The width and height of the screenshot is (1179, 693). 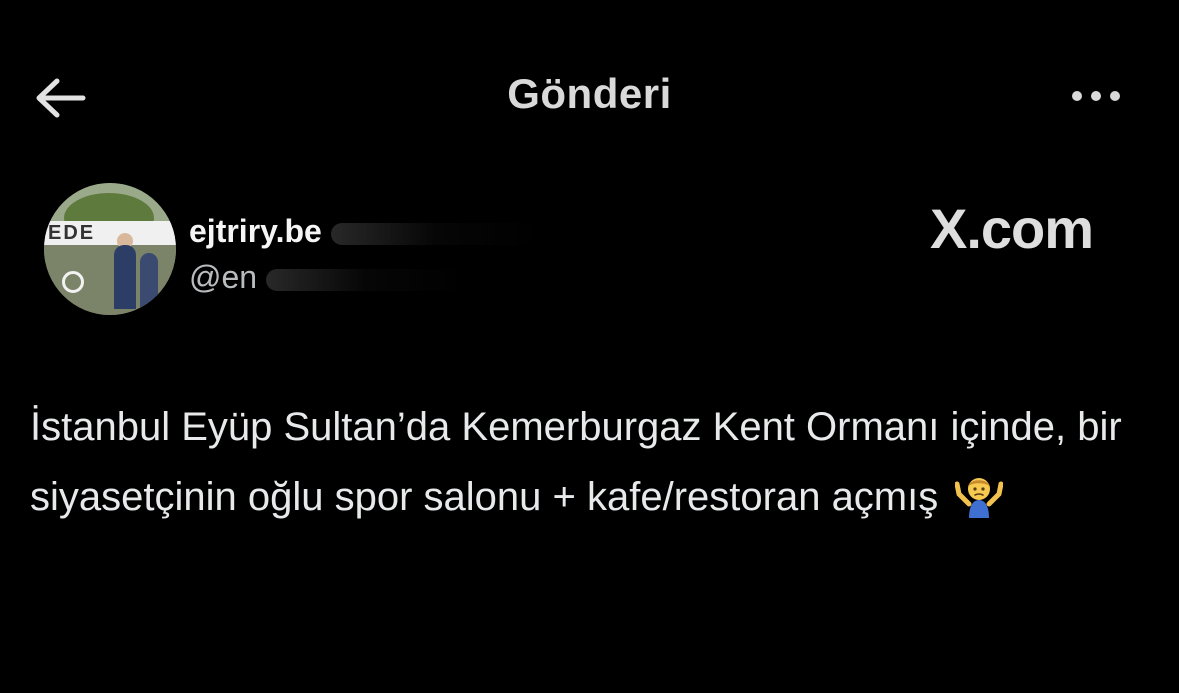 I want to click on person-shrugging-icon, so click(x=979, y=498).